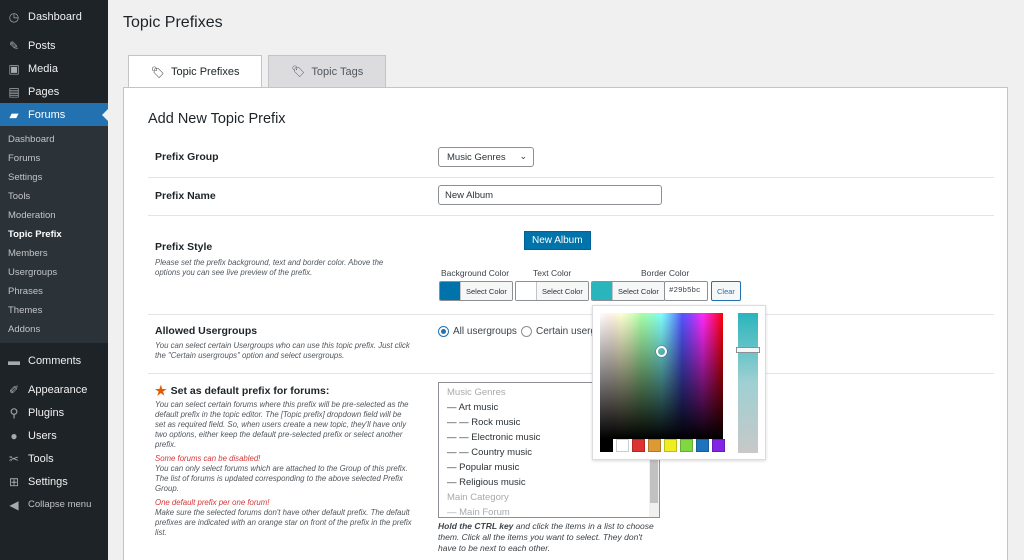 The height and width of the screenshot is (560, 1024). I want to click on radio-button-checked, so click(443, 331).